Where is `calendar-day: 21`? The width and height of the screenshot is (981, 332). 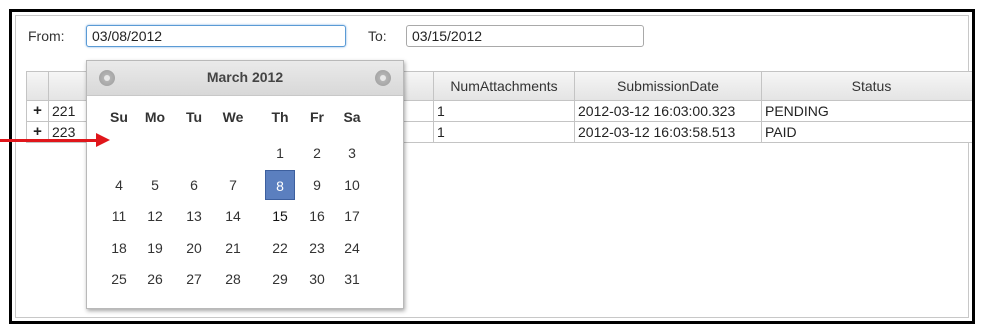
calendar-day: 21 is located at coordinates (233, 248).